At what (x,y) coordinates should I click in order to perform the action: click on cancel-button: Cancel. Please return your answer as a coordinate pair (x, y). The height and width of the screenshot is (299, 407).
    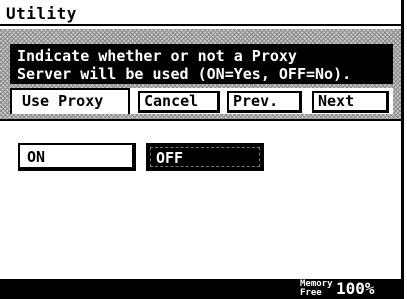
    Looking at the image, I should click on (179, 102).